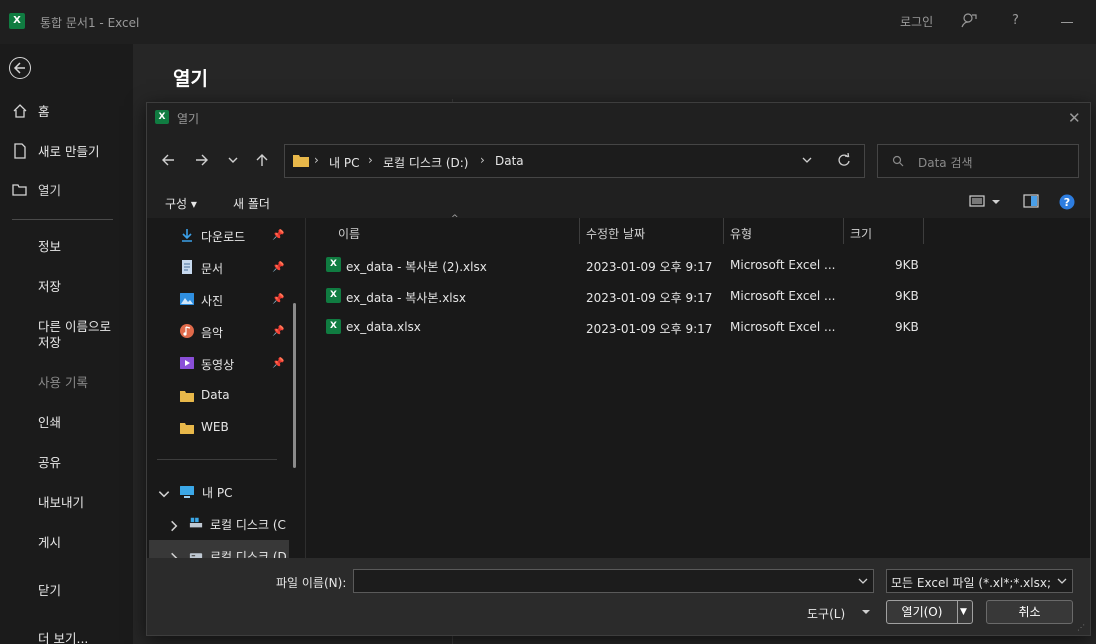  I want to click on refresh-icon, so click(844, 160).